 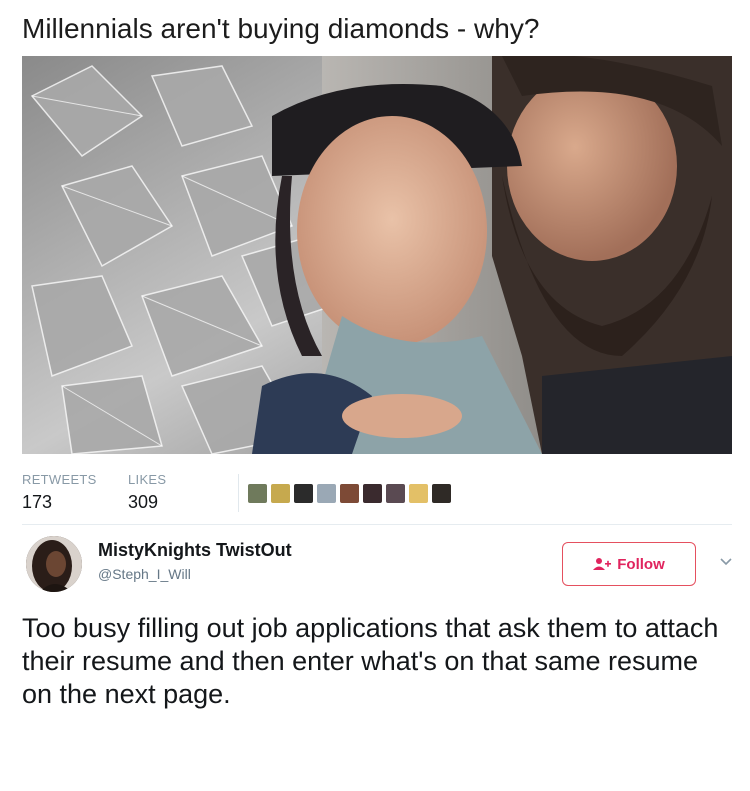 I want to click on retweets-label: RETWEETS, so click(x=59, y=479).